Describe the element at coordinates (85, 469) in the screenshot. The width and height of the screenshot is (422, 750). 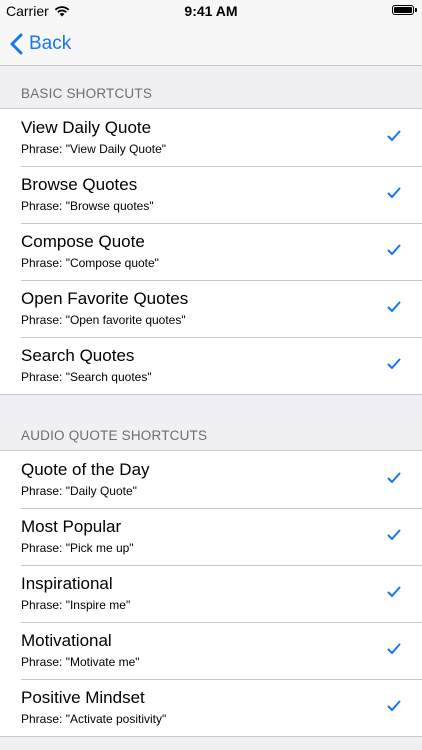
I see `shortcut-title: Quote of the Day` at that location.